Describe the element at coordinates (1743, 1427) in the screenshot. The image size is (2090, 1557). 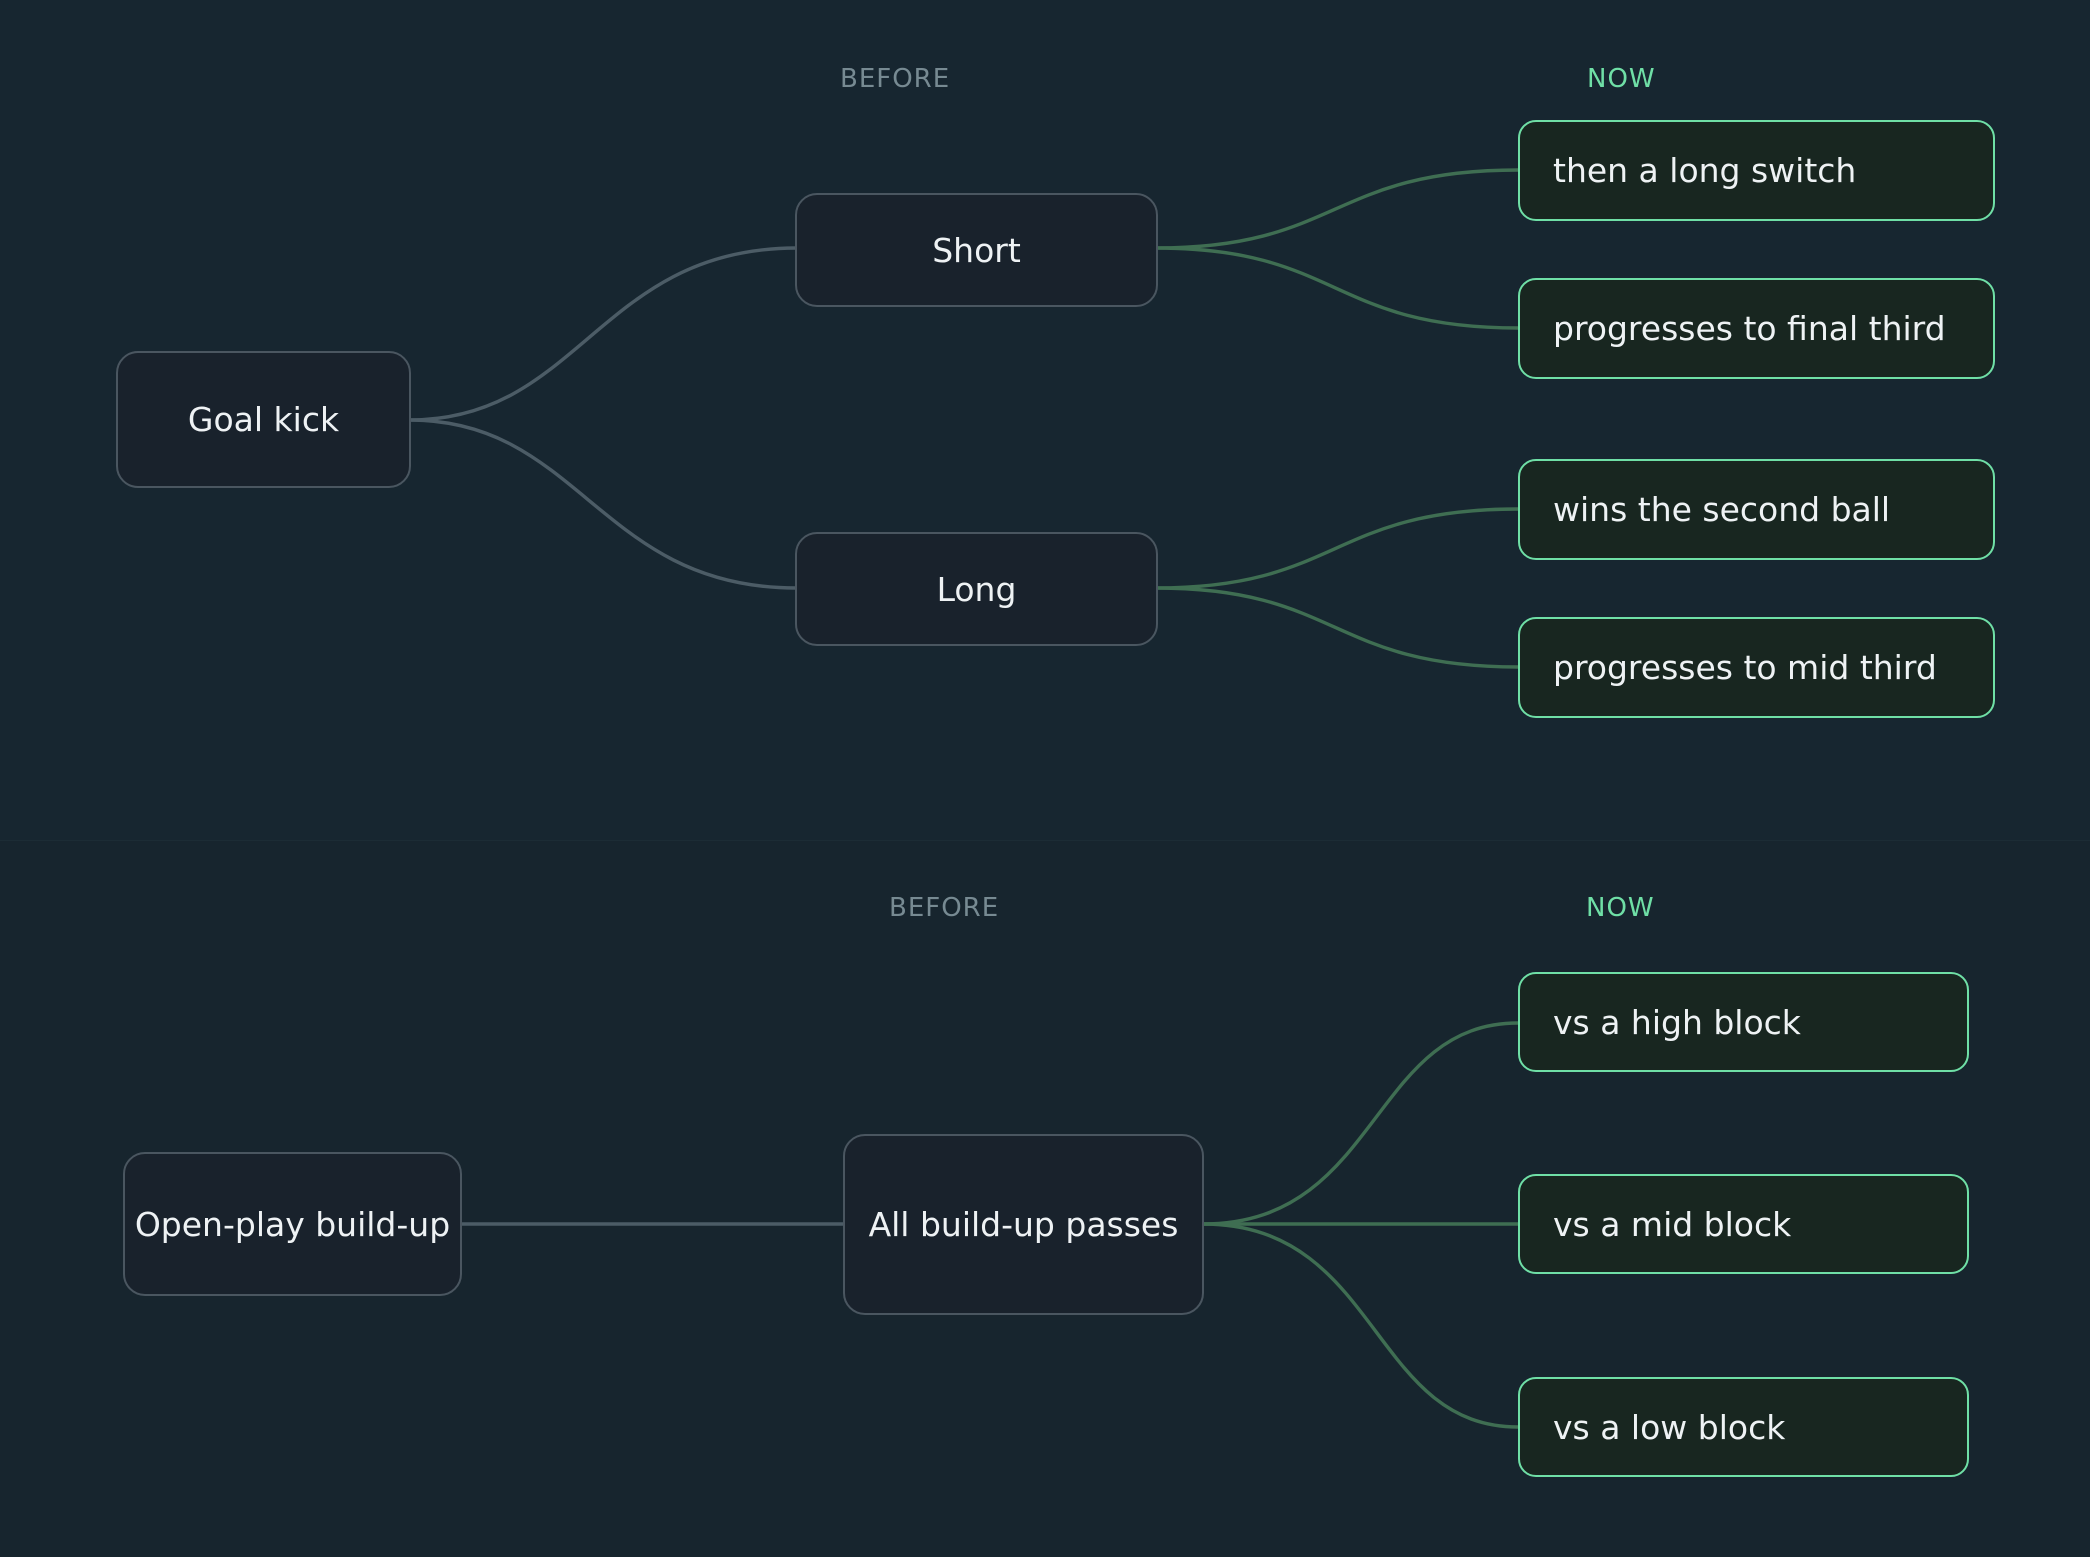
I see `outcome-node-low-block: vs a low block` at that location.